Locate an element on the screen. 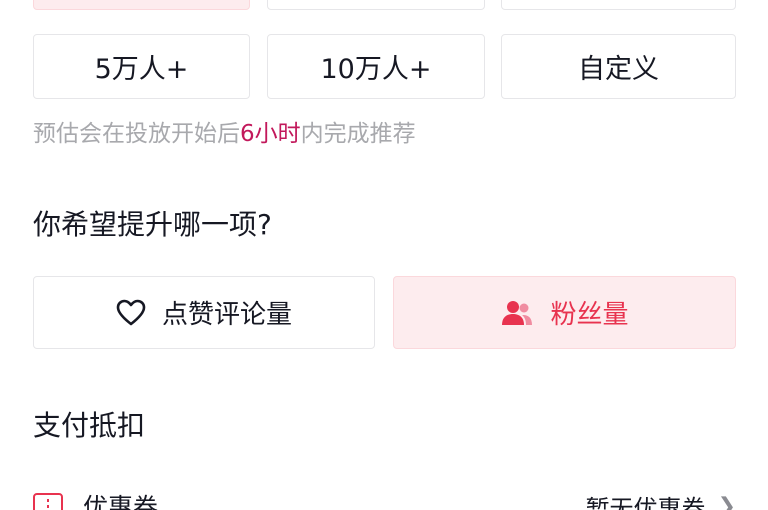 The height and width of the screenshot is (510, 768). audience-option-label: 自定义 is located at coordinates (618, 69).